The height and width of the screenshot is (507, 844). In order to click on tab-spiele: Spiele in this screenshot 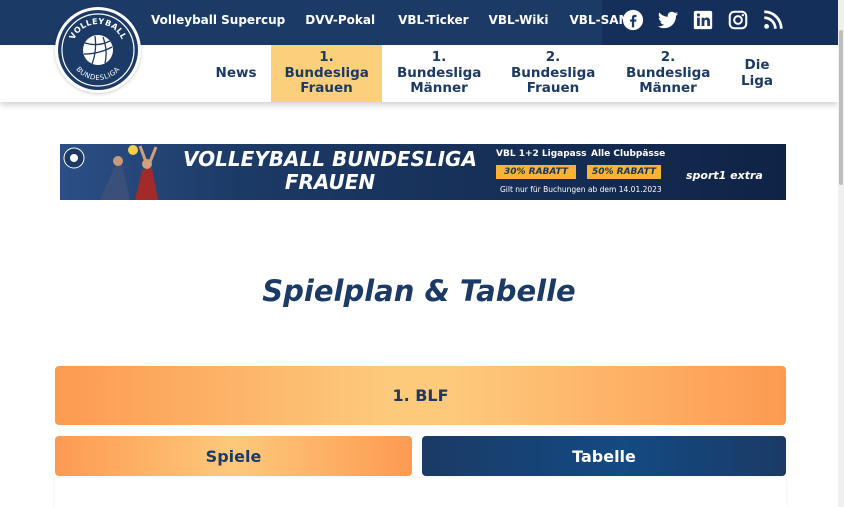, I will do `click(233, 456)`.